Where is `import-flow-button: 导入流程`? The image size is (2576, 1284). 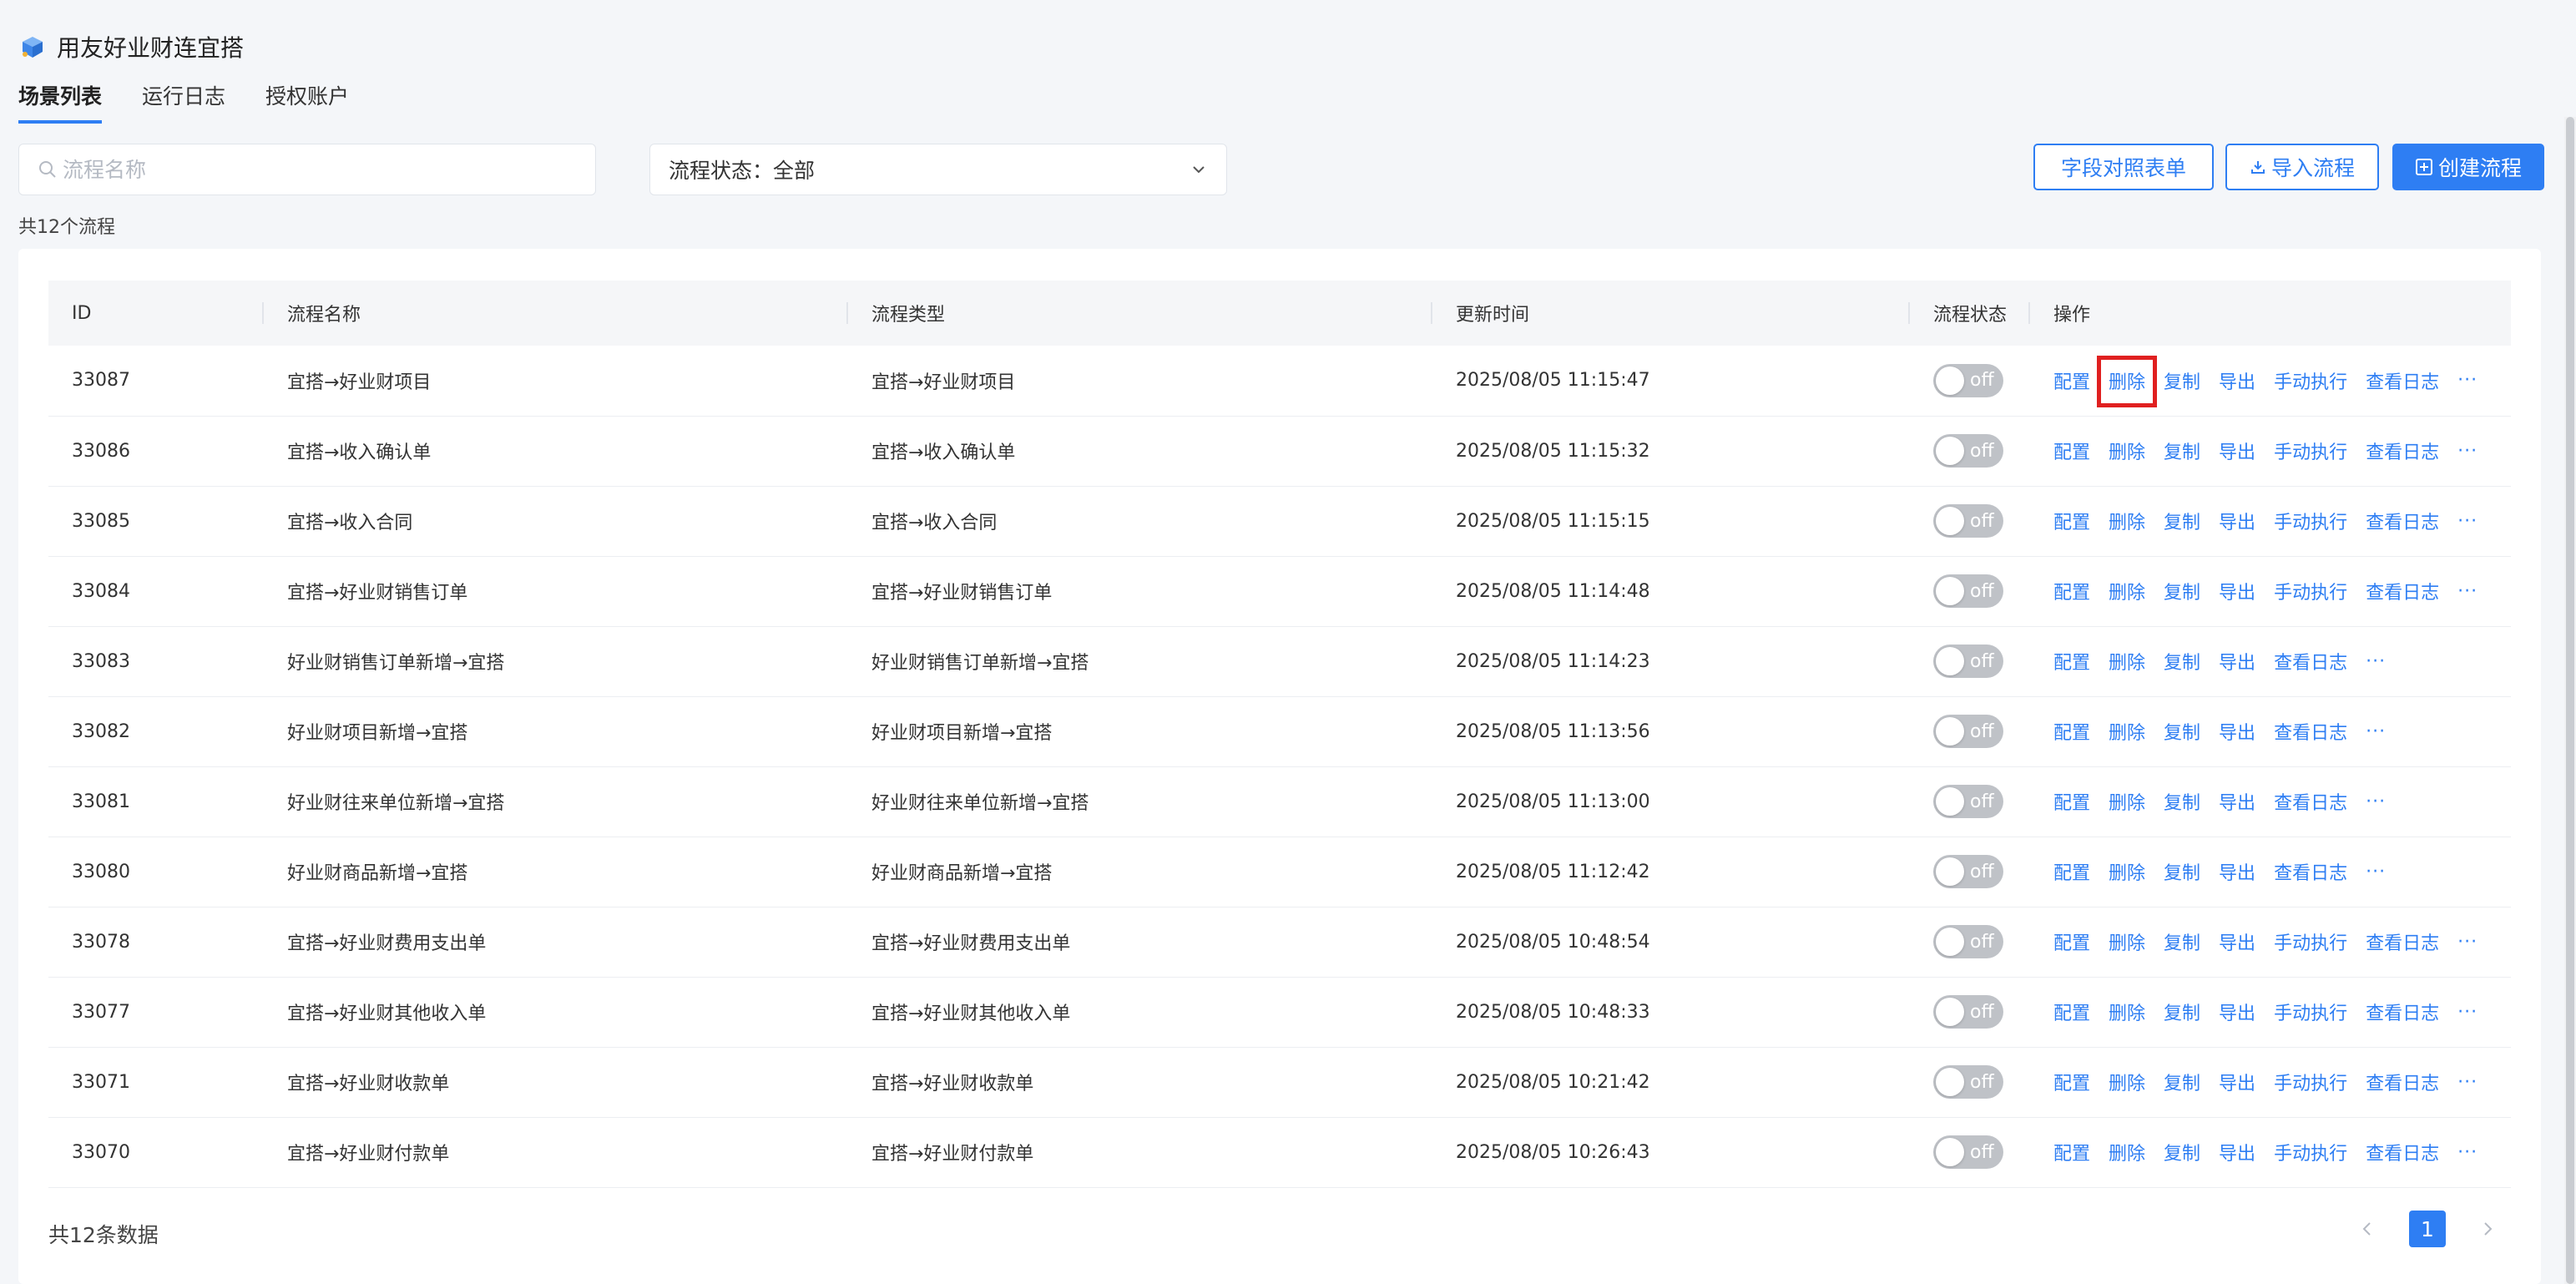 import-flow-button: 导入流程 is located at coordinates (2302, 167).